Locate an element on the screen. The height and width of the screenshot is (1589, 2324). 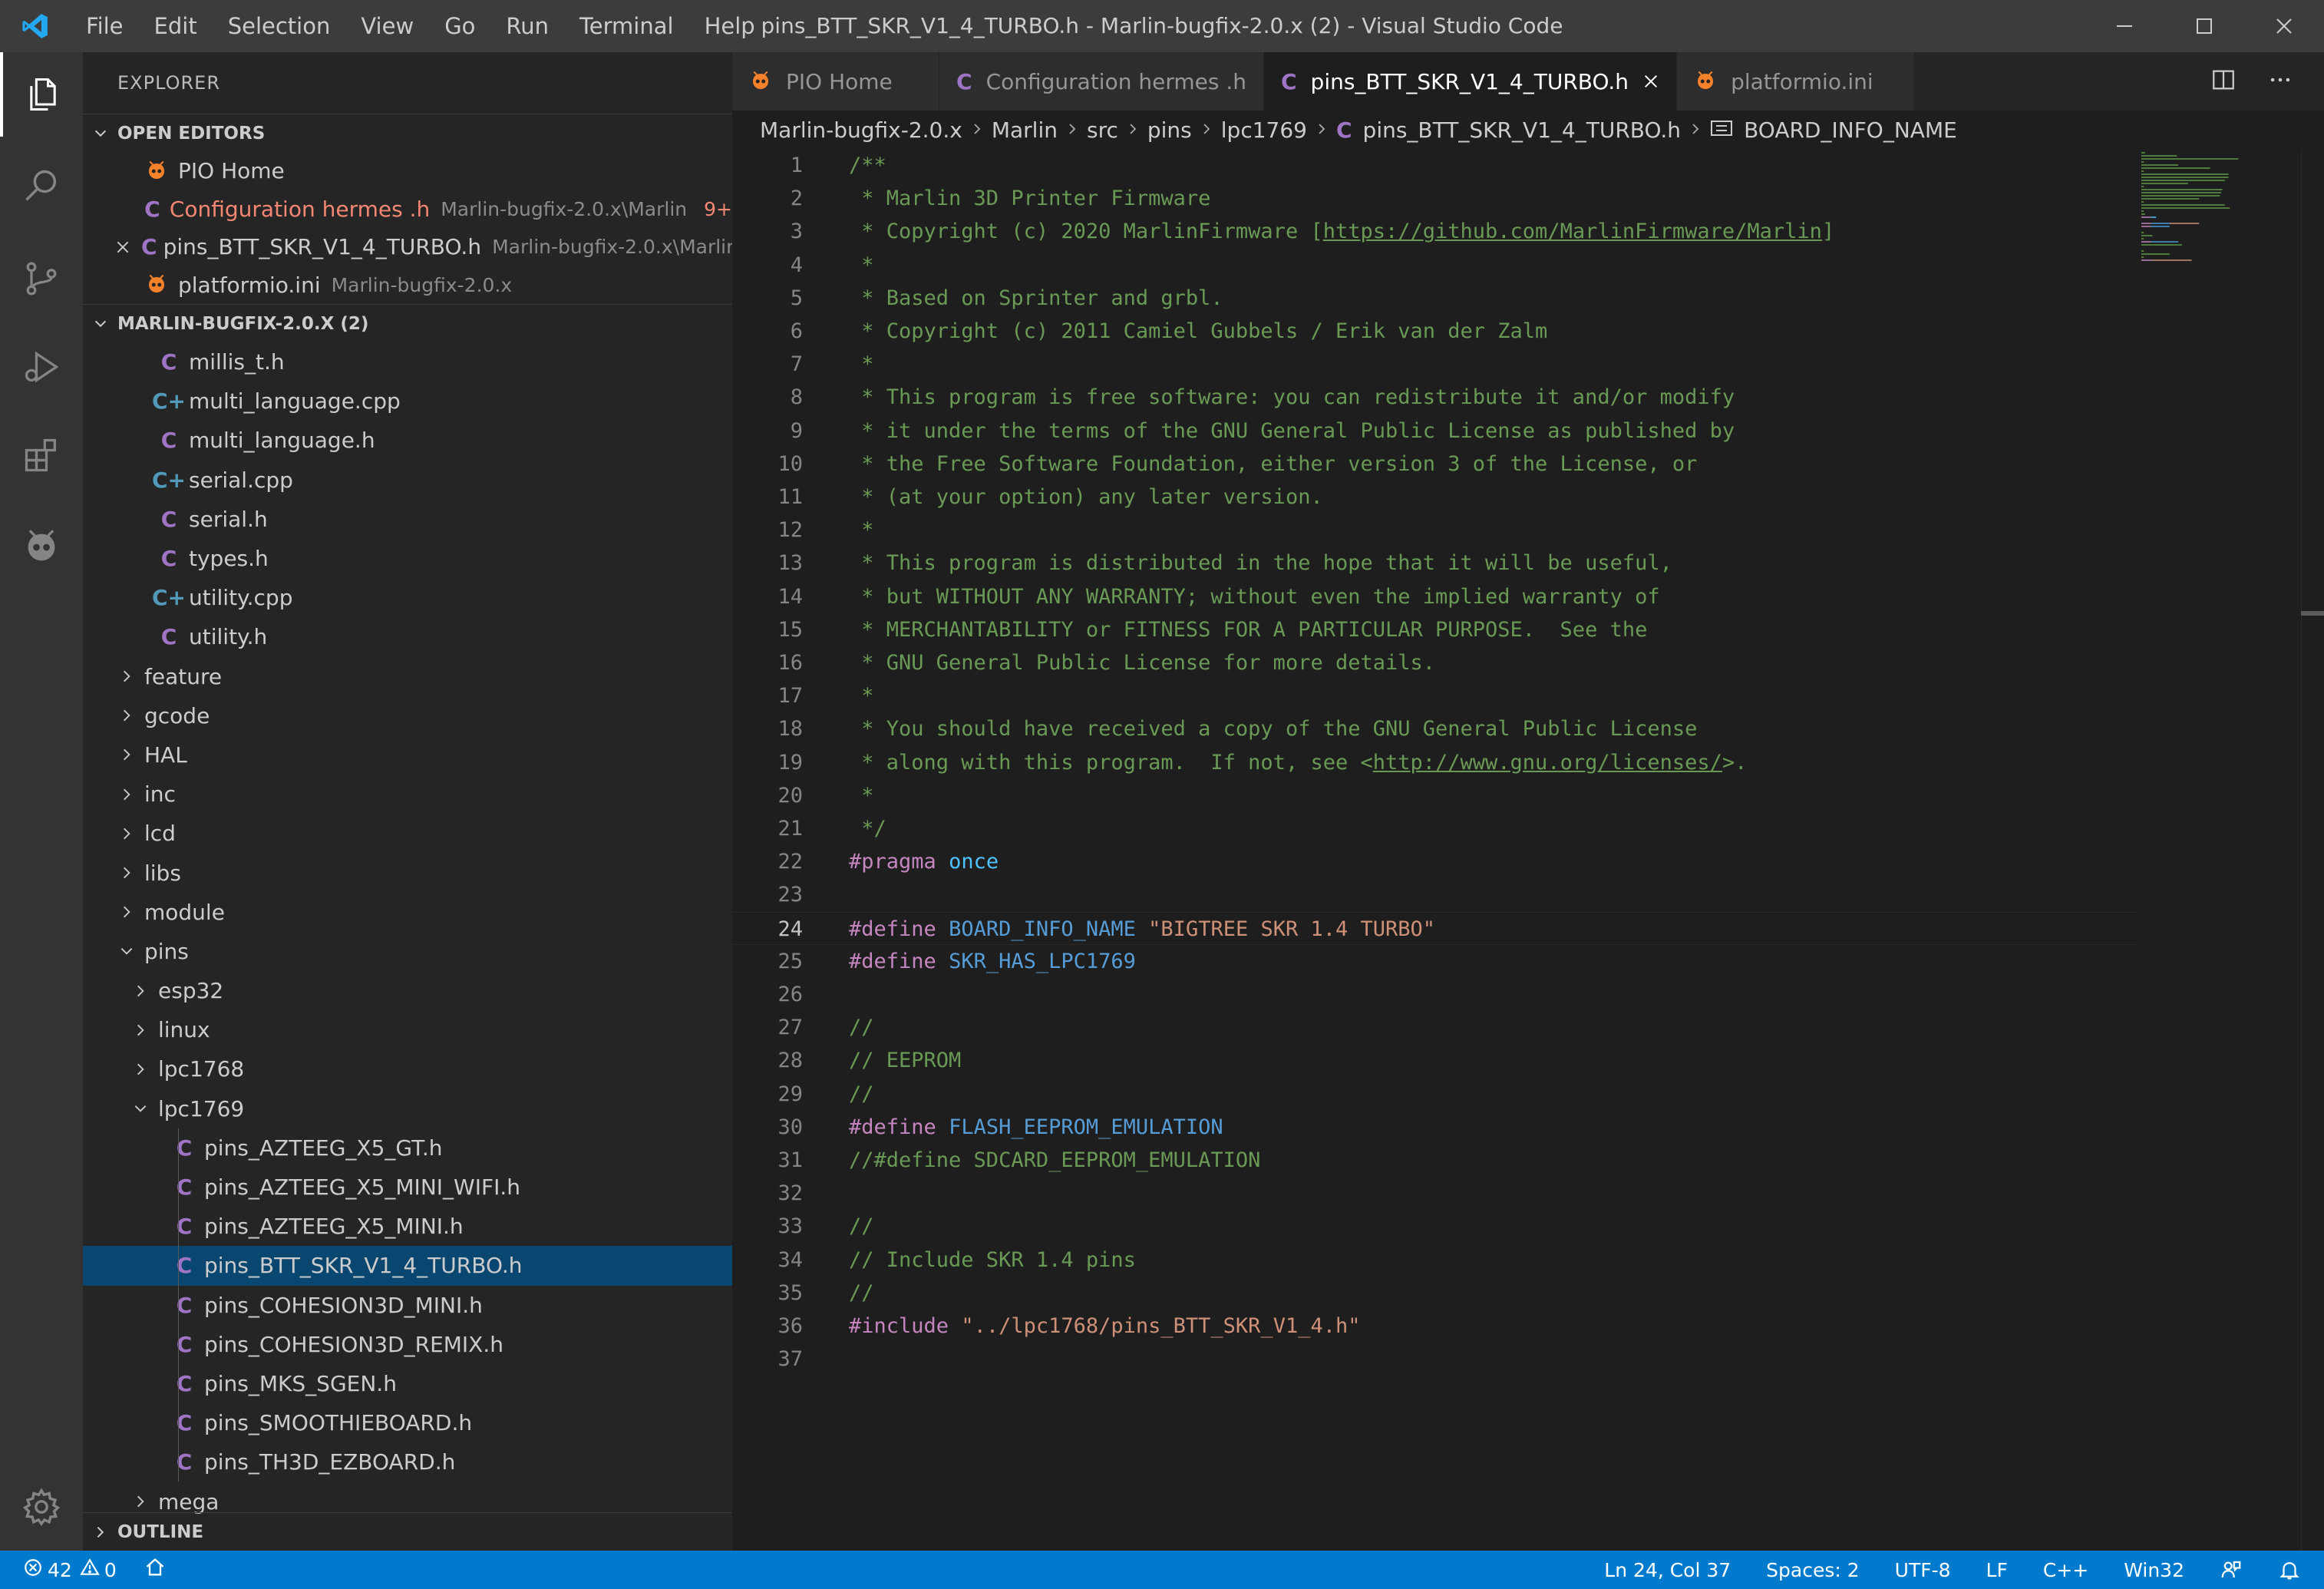
tab-pins-btt-skr-v1-4-turbo-h: Cpins_BTT_SKR_V1_4_TURBO.h is located at coordinates (1470, 82).